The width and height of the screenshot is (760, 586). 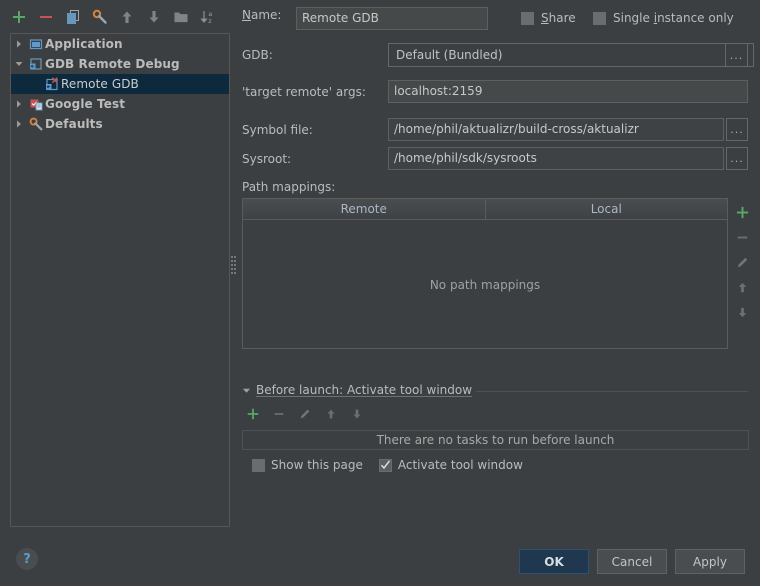 What do you see at coordinates (742, 262) in the screenshot?
I see `edit-path-mapping-button` at bounding box center [742, 262].